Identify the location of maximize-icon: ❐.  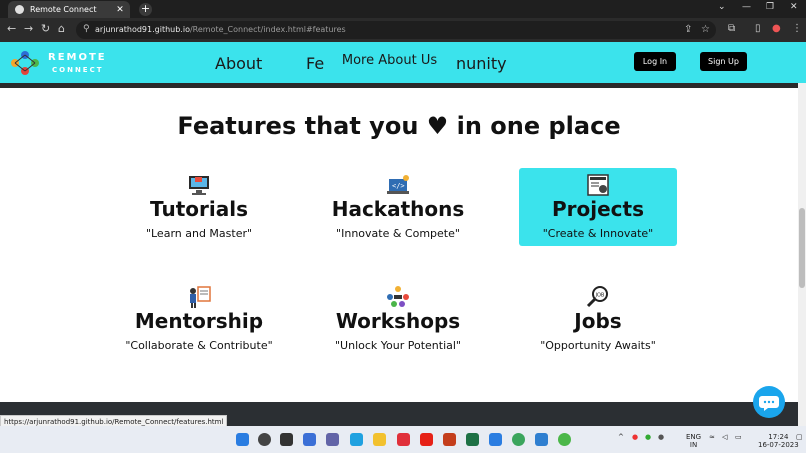
(770, 7).